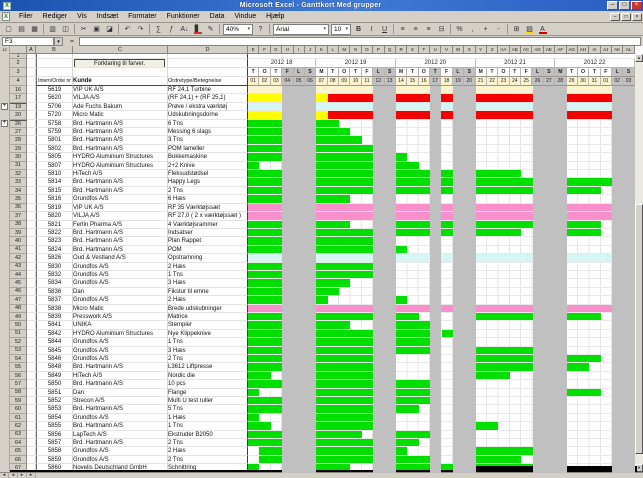 The image size is (643, 478). I want to click on order-number-cell: 5856, so click(54, 435).